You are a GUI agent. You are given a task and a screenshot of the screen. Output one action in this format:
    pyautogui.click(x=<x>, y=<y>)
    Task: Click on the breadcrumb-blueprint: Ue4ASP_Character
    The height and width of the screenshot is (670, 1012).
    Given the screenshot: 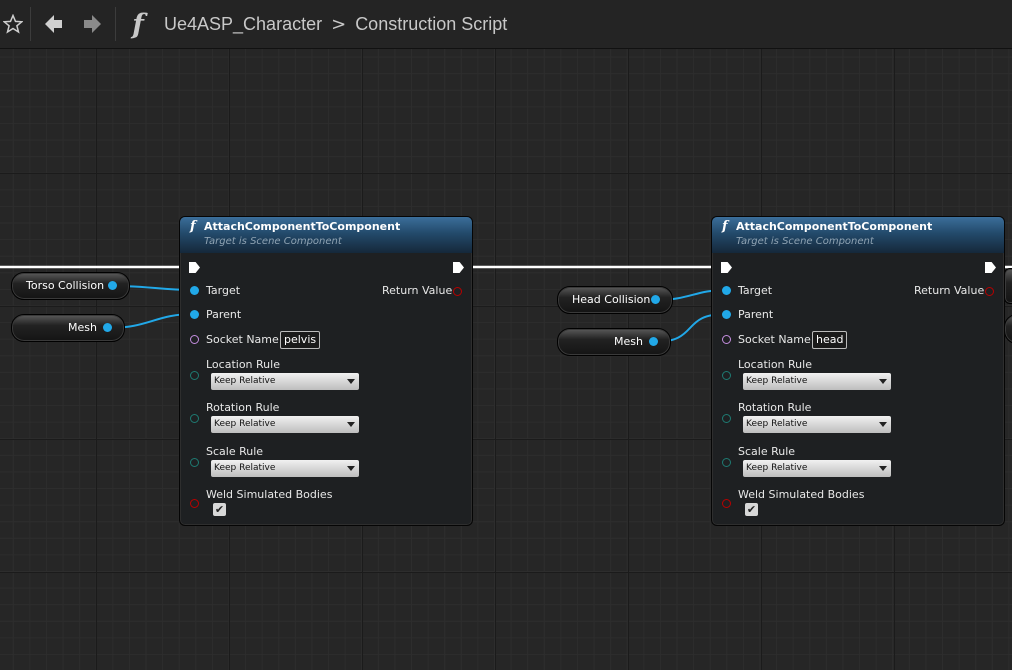 What is the action you would take?
    pyautogui.click(x=243, y=24)
    